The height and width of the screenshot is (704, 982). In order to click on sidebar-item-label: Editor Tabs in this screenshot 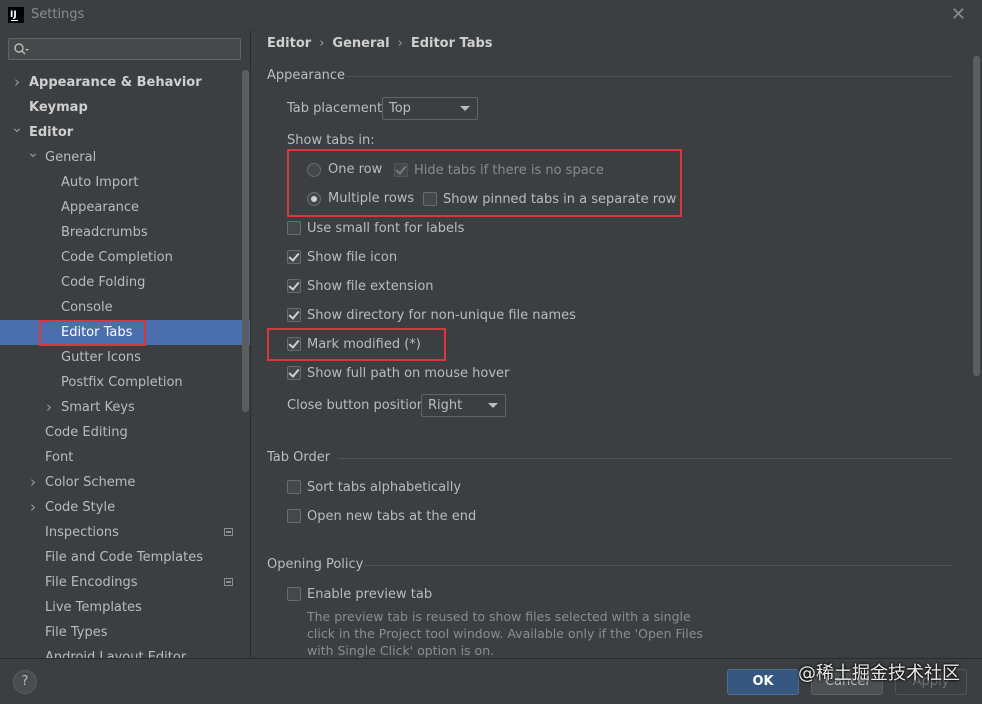, I will do `click(97, 332)`.